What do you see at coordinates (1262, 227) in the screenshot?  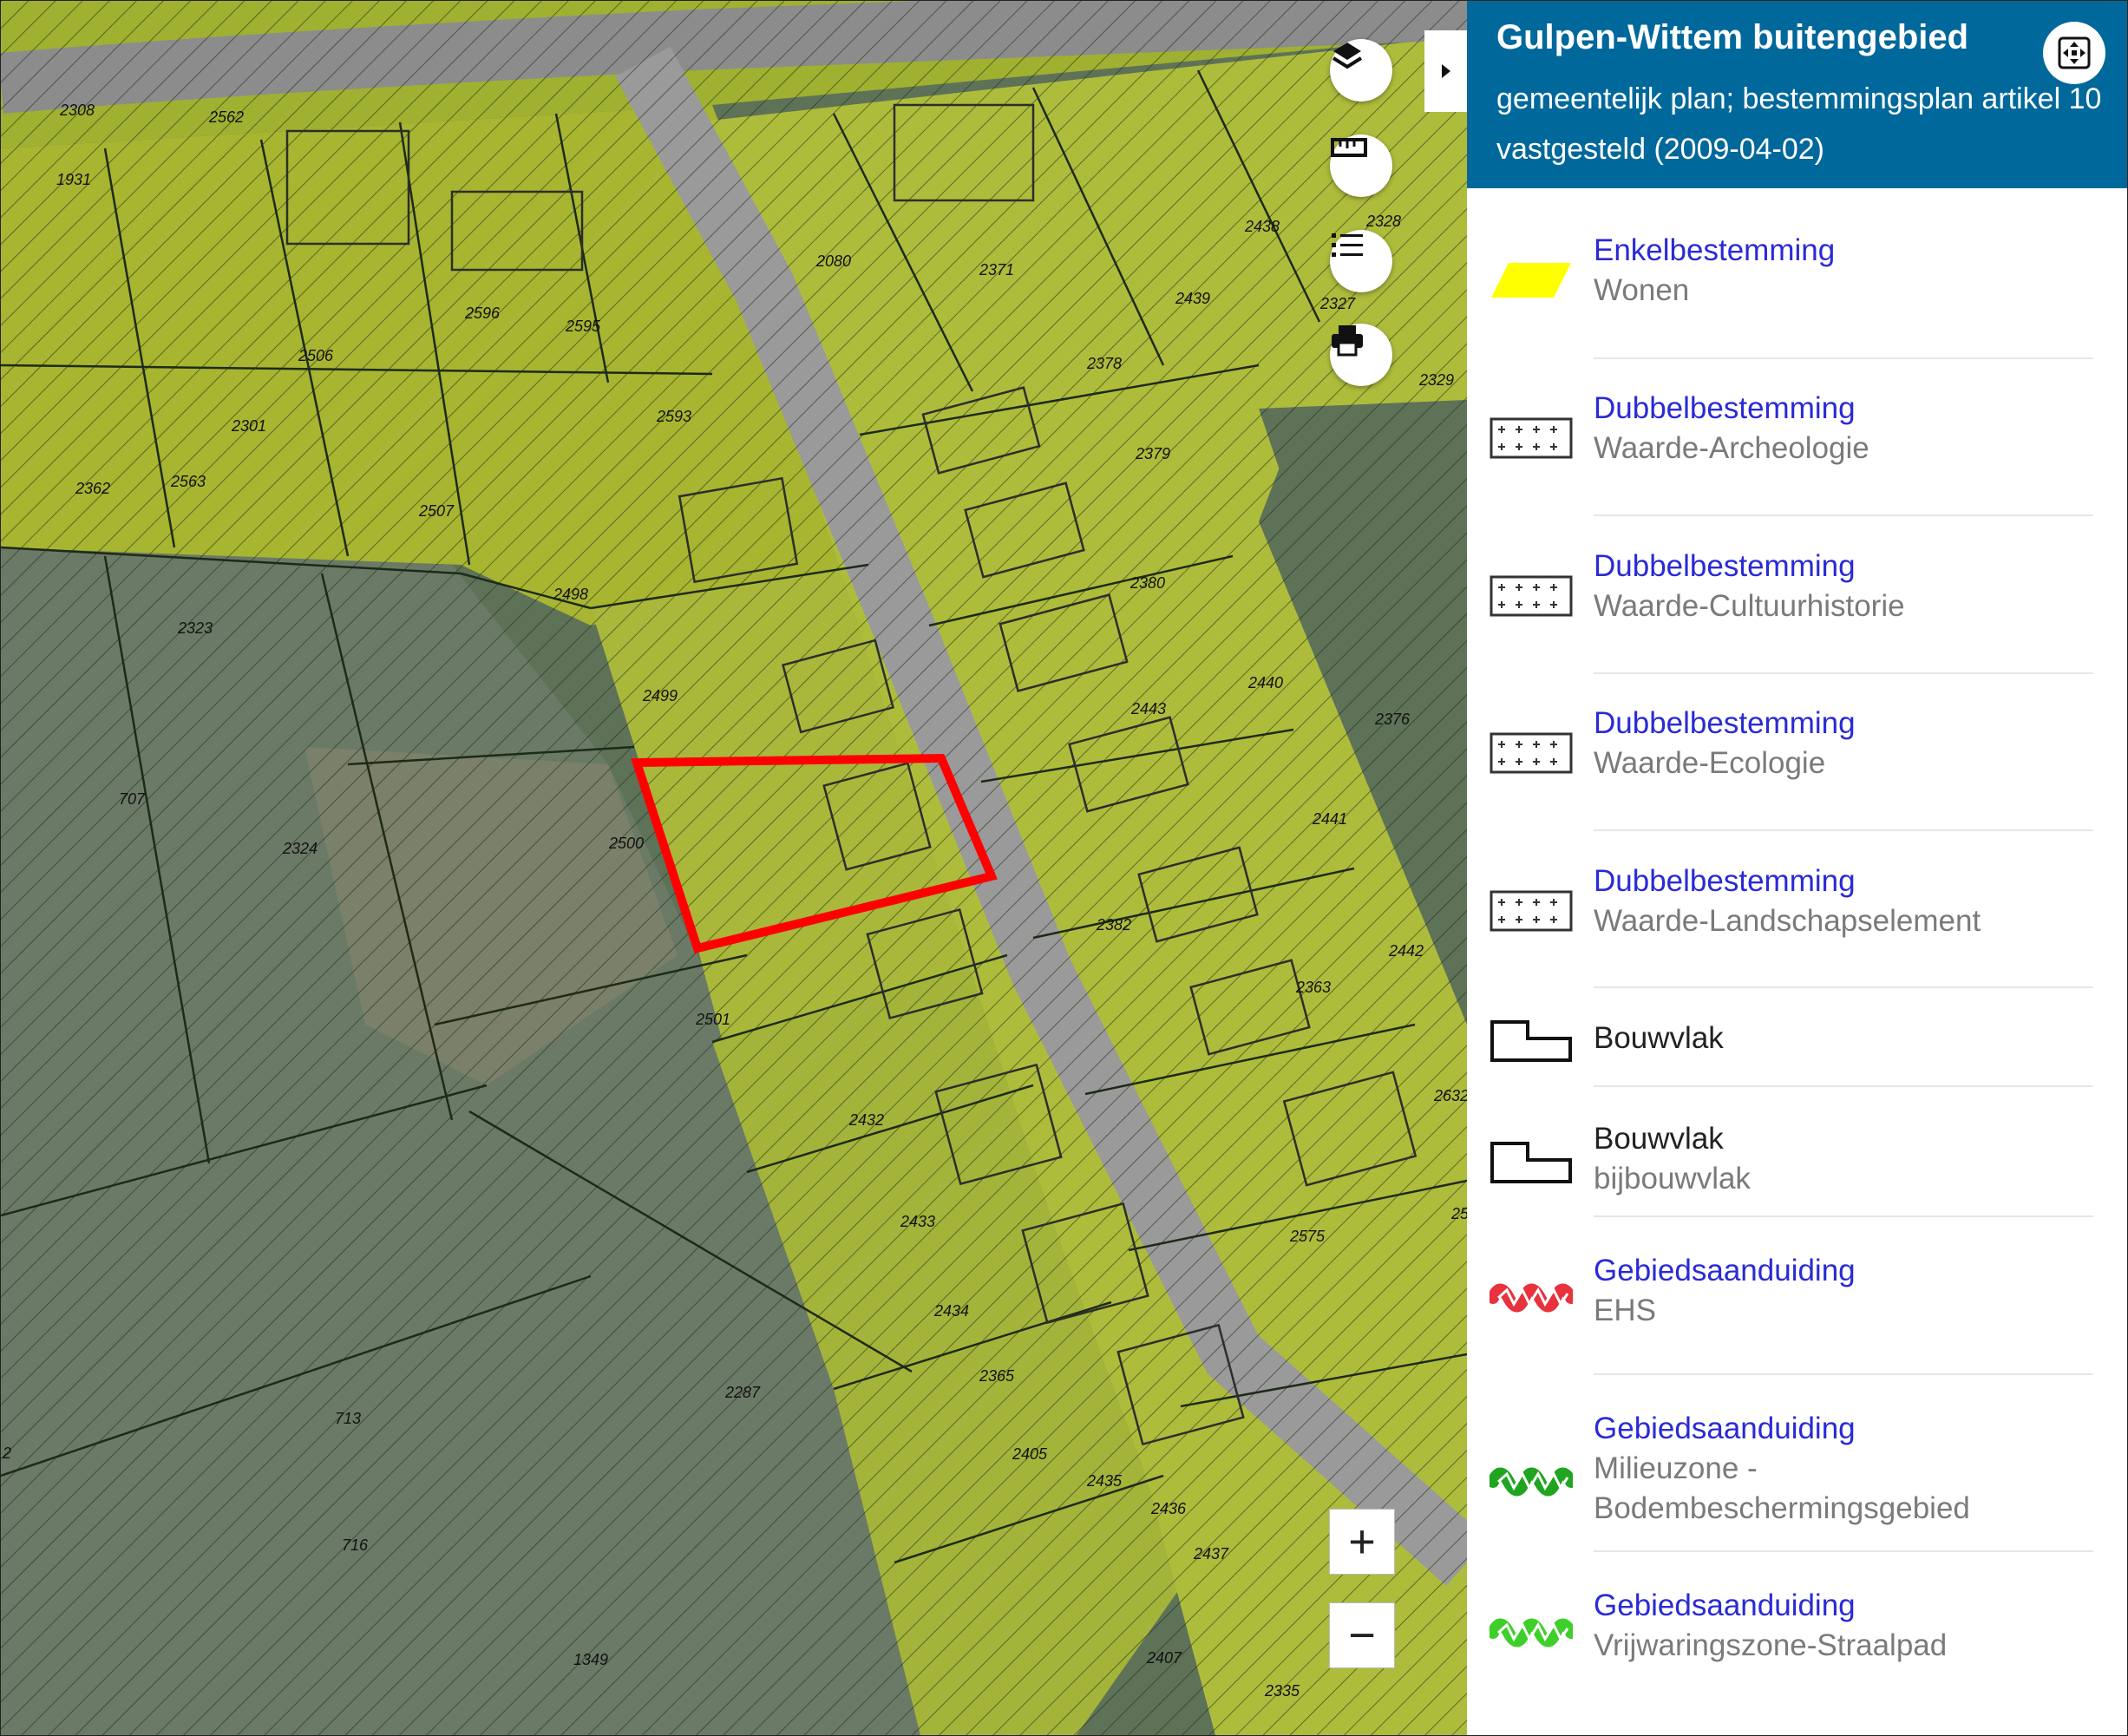 I see `parcel-label: 2438` at bounding box center [1262, 227].